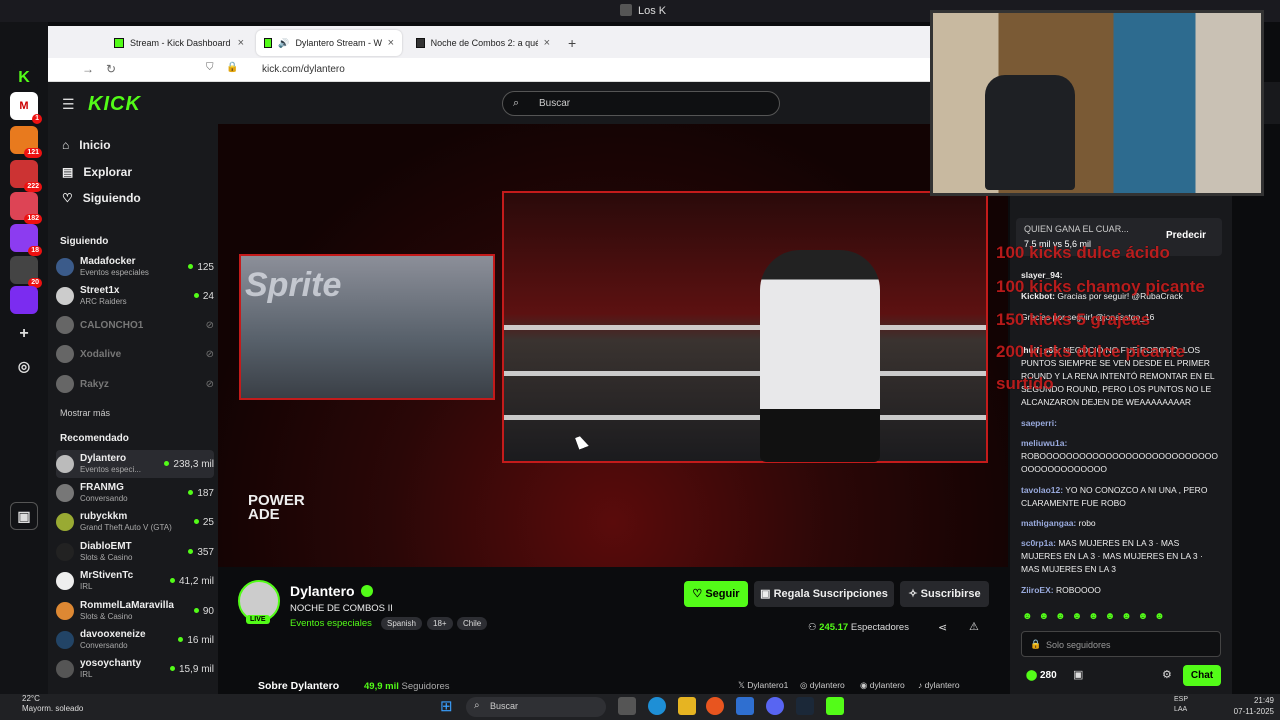 The width and height of the screenshot is (1280, 720). I want to click on sidebar-channel-xodalive: Xodalive ⊘, so click(135, 354).